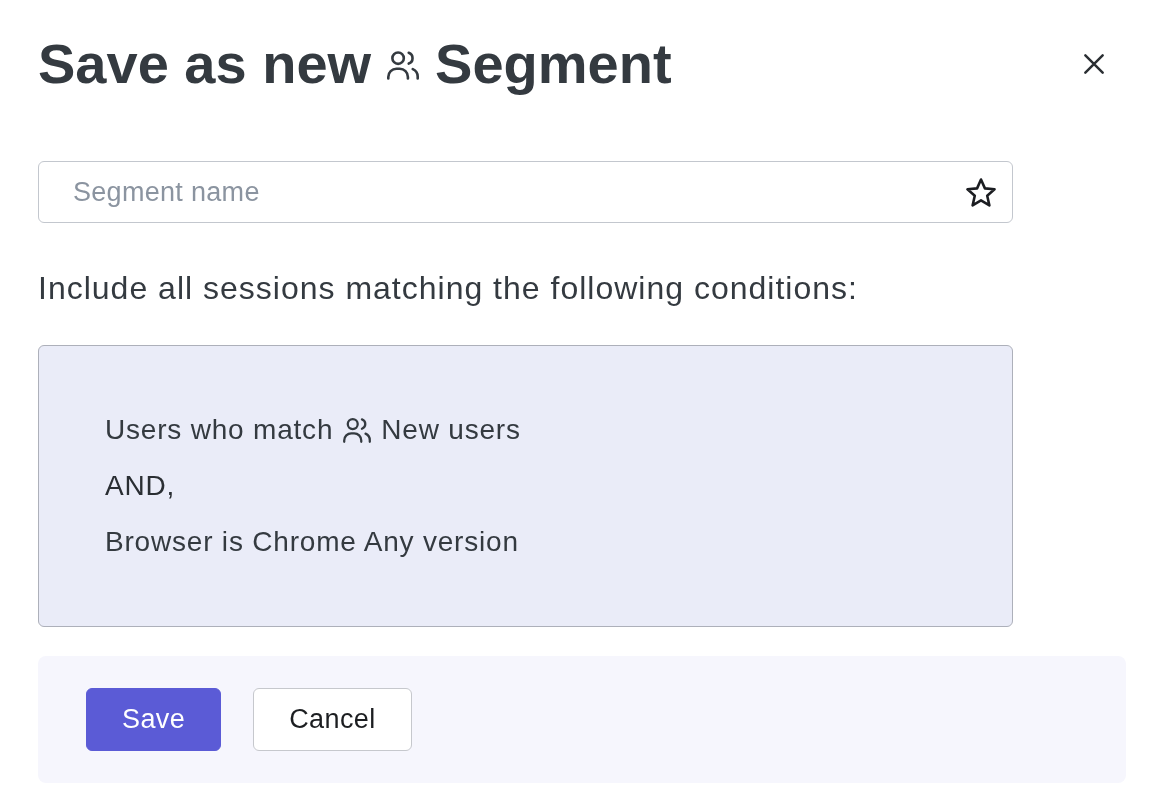  Describe the element at coordinates (451, 430) in the screenshot. I see `segment-name-text: New users` at that location.